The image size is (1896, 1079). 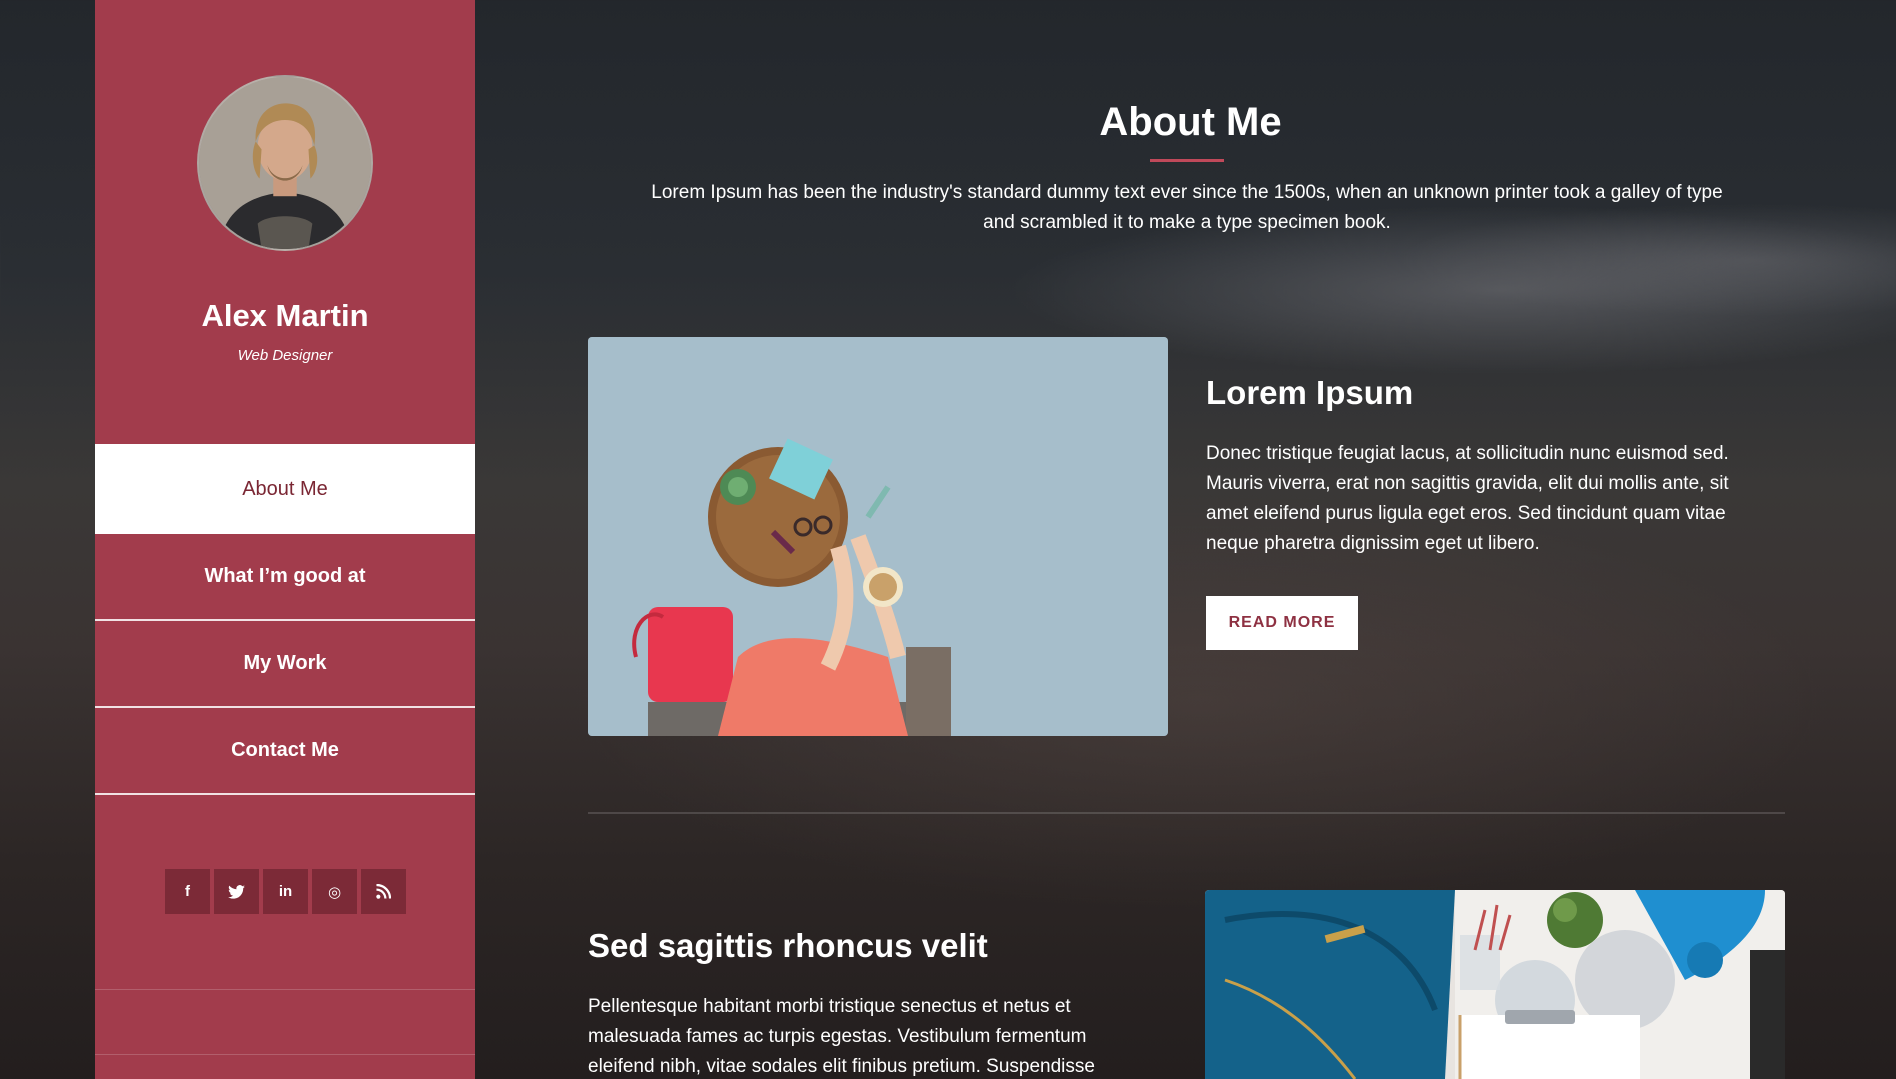 I want to click on avatar, so click(x=285, y=163).